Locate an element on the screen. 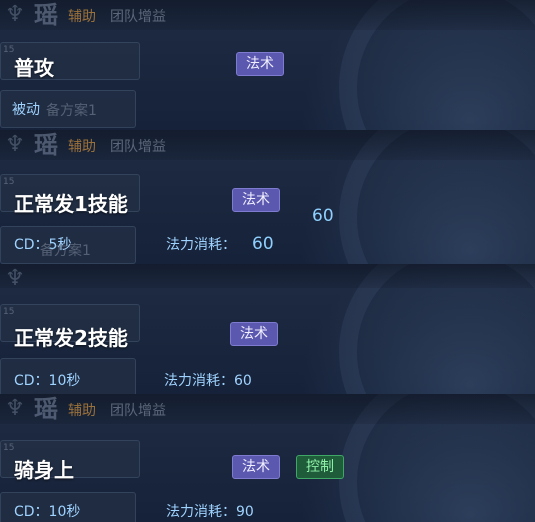 Image resolution: width=535 pixels, height=522 pixels. mana-cost-label: 法力消耗： is located at coordinates (201, 245).